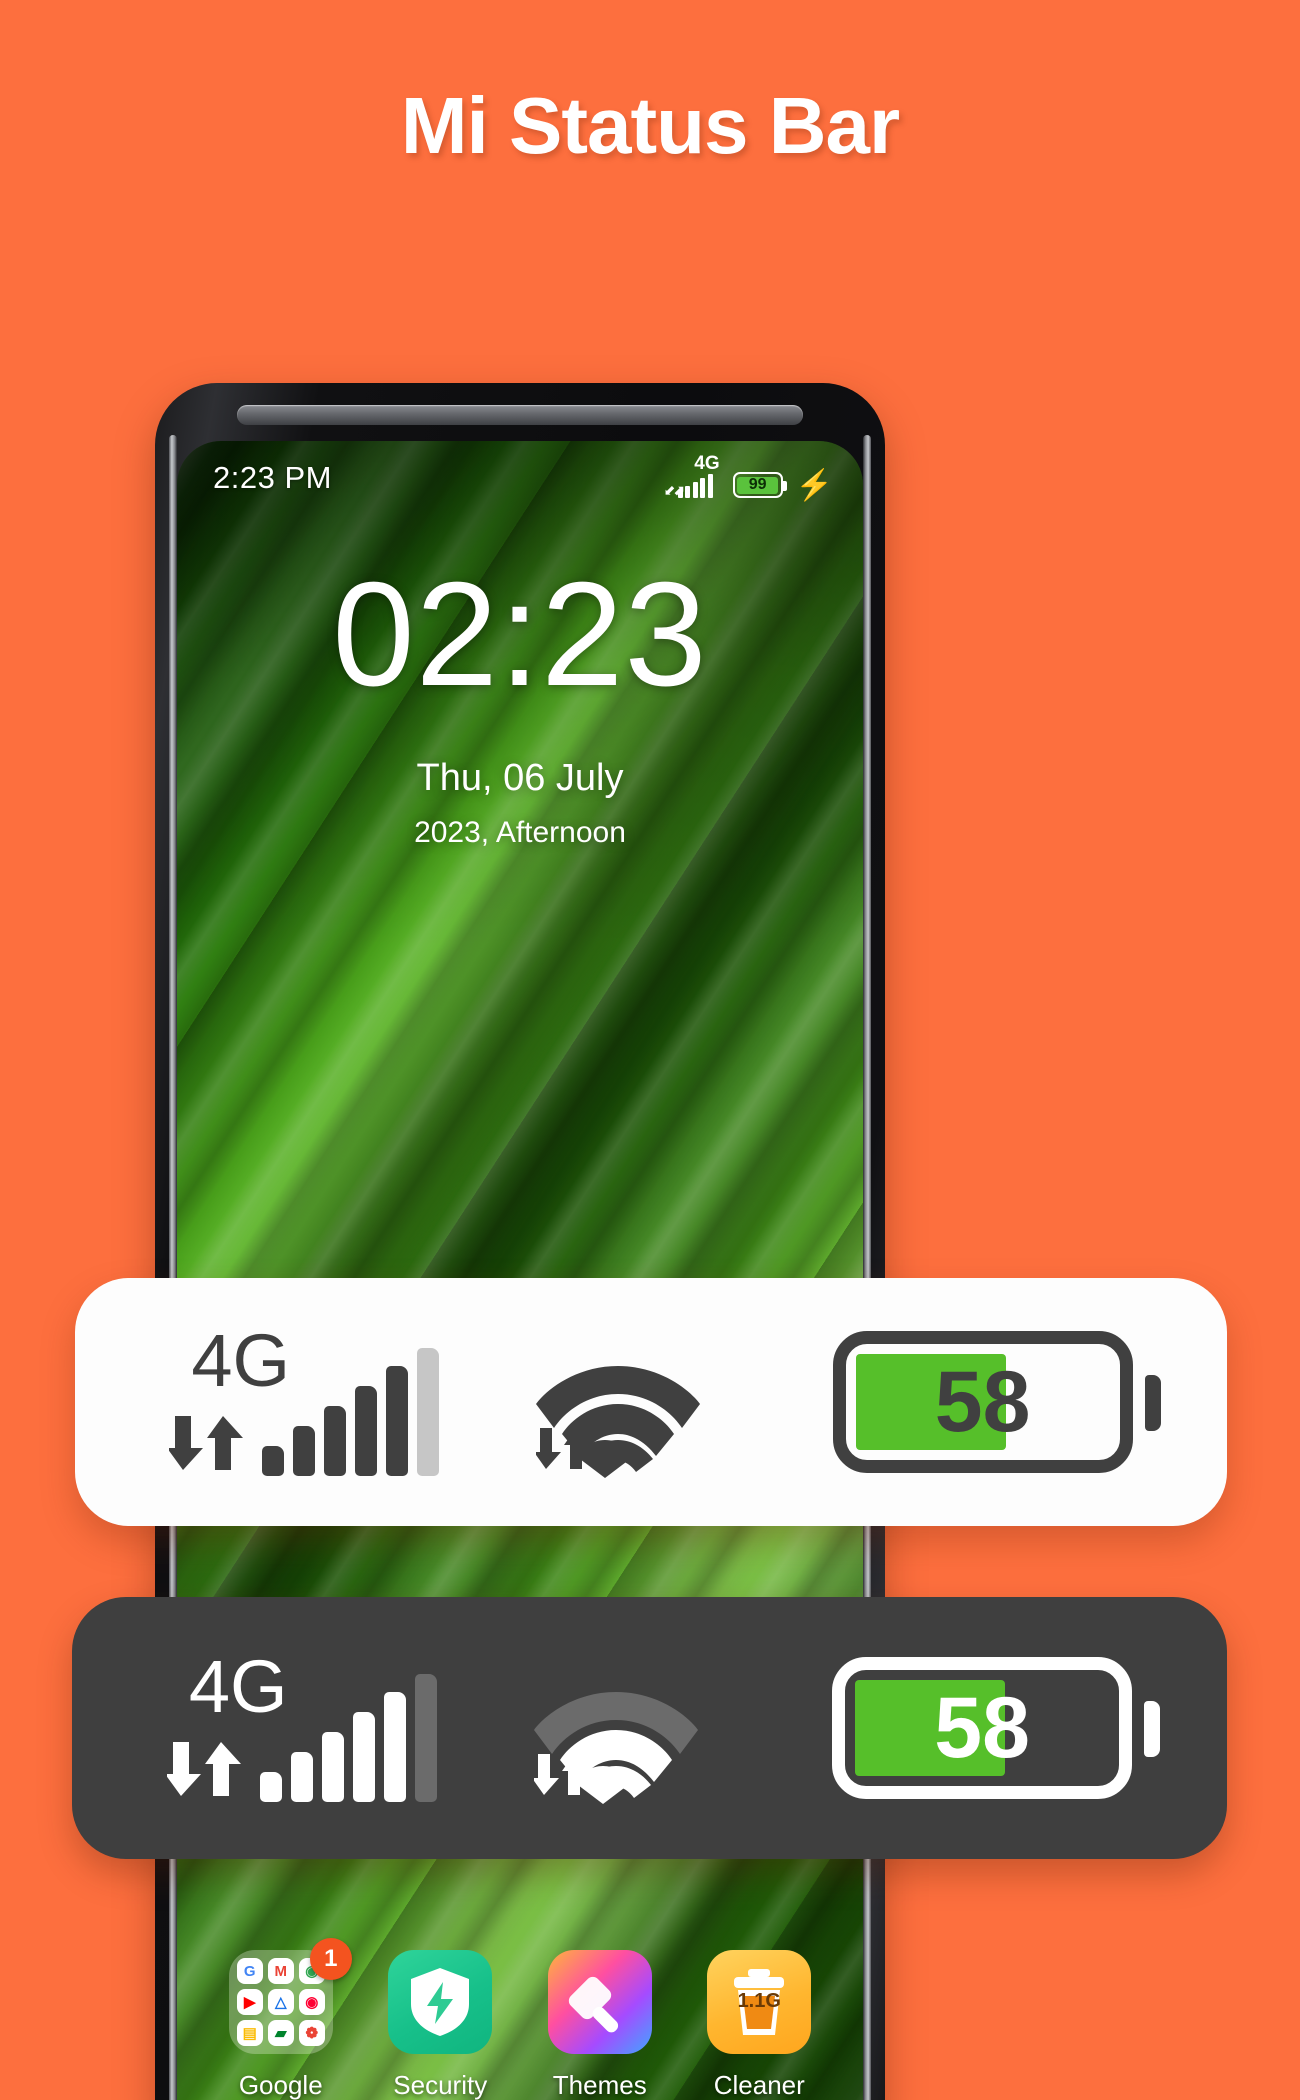 The height and width of the screenshot is (2100, 1300). I want to click on page-title: Mi Status Bar, so click(650, 125).